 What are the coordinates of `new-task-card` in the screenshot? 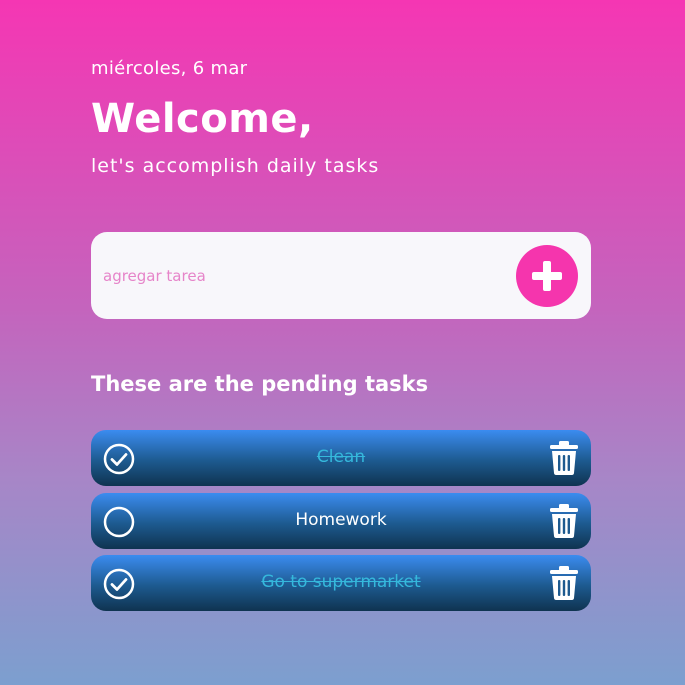 It's located at (341, 275).